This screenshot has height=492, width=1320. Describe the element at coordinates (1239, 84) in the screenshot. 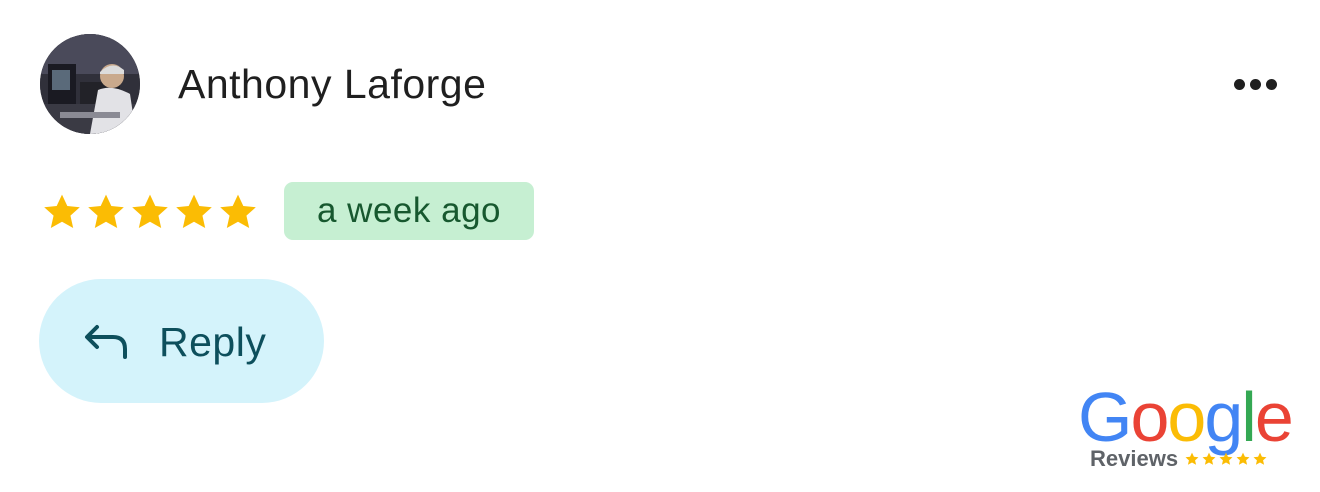

I see `more-horizontal-icon` at that location.